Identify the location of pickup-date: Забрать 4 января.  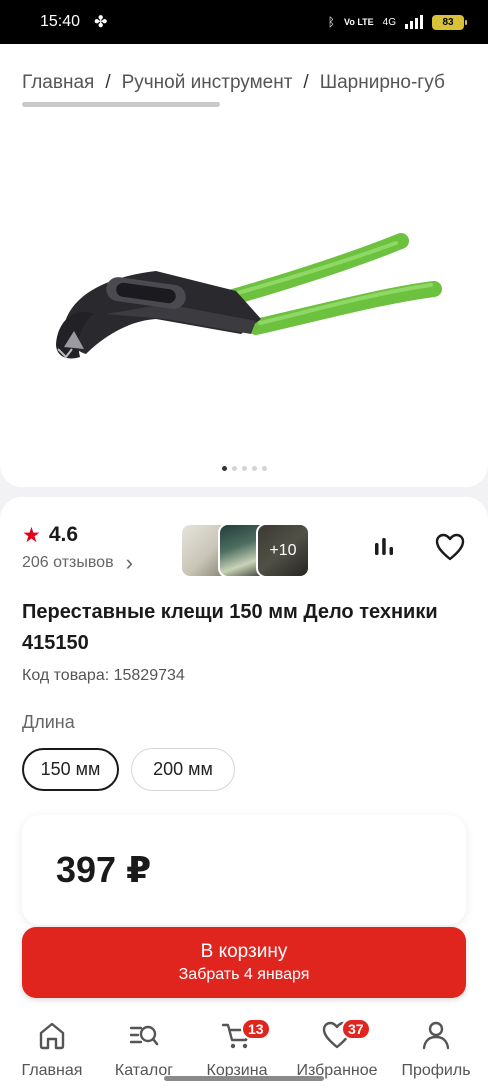
(244, 974).